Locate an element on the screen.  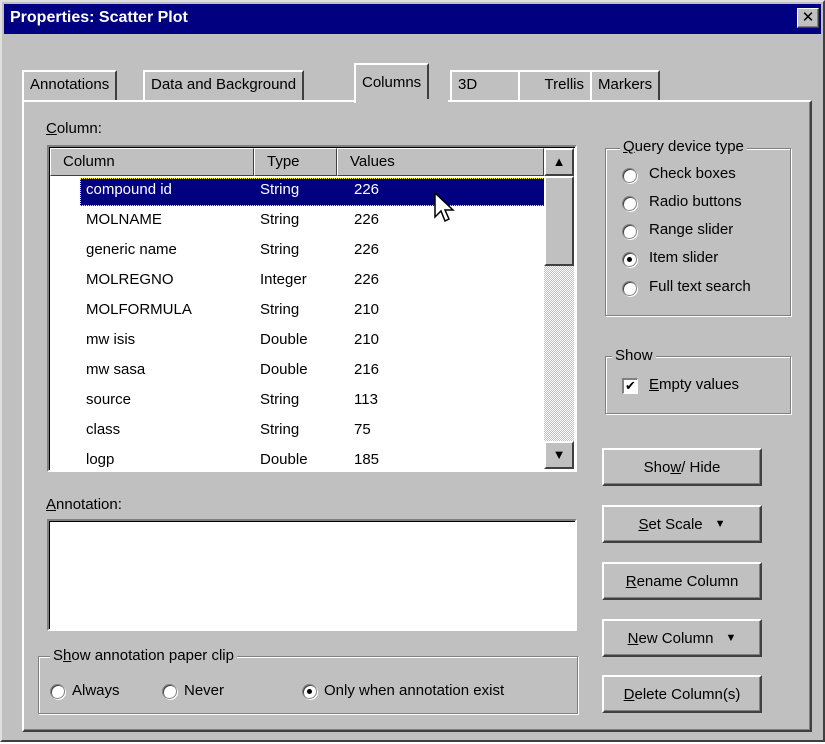
list-row: MOLFORMULA String 210 is located at coordinates (297, 311).